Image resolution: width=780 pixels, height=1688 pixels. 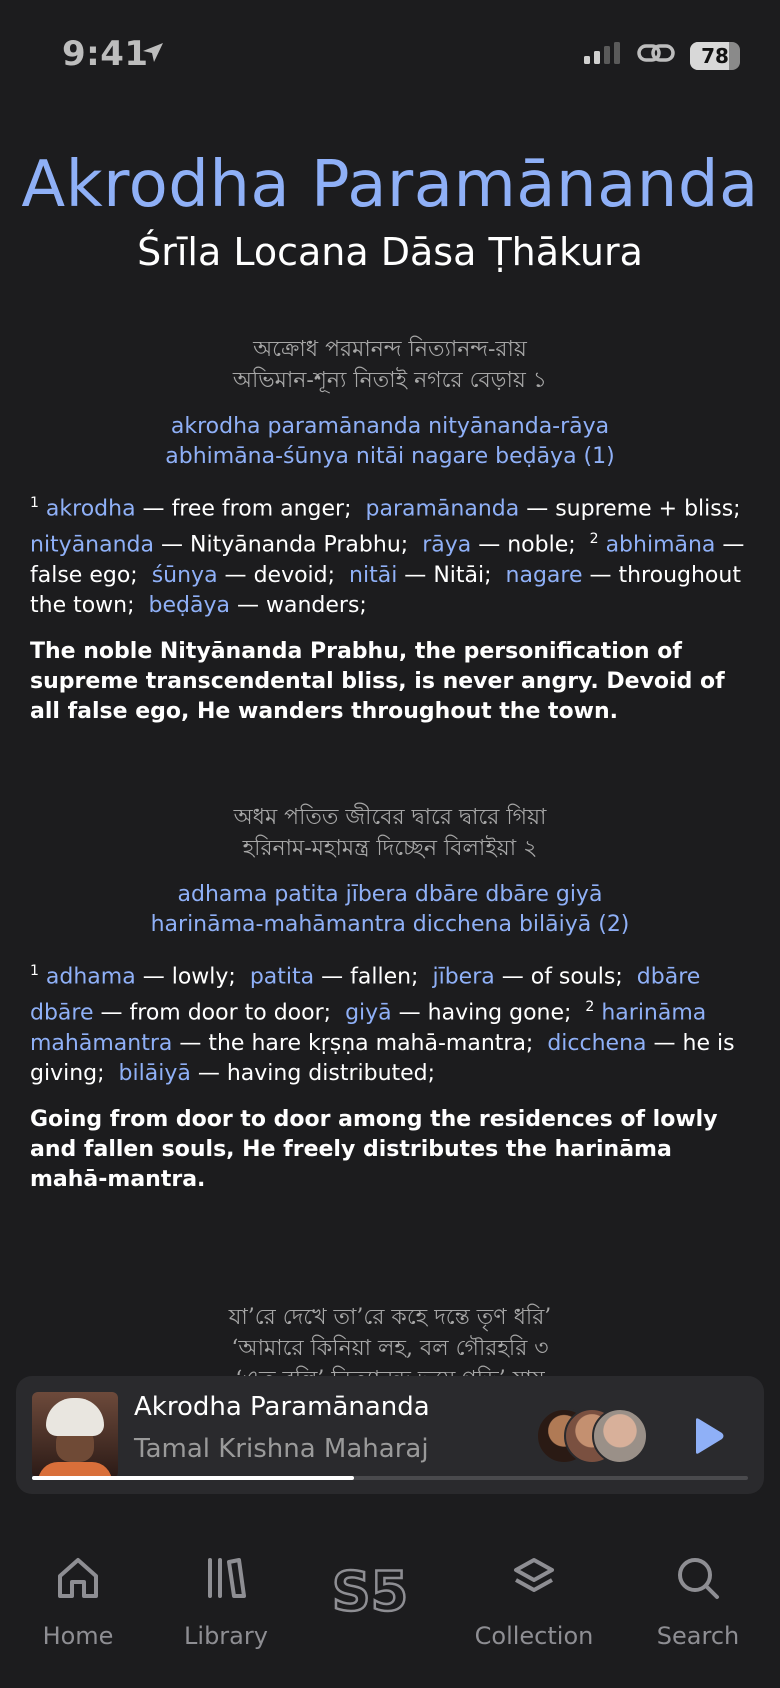 I want to click on collection-icon, so click(x=534, y=1575).